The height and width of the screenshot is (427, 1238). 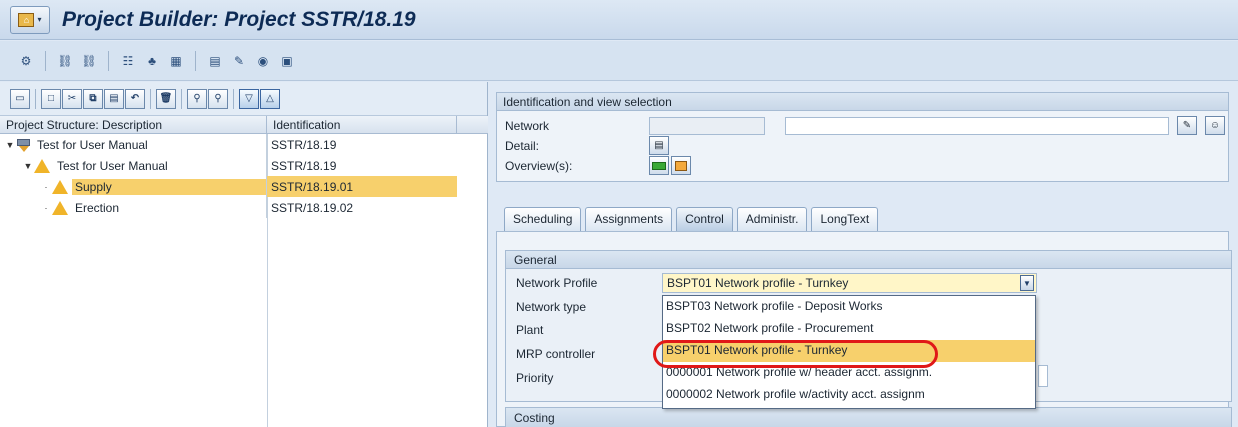 What do you see at coordinates (772, 219) in the screenshot?
I see `tab-administr: Administr.` at bounding box center [772, 219].